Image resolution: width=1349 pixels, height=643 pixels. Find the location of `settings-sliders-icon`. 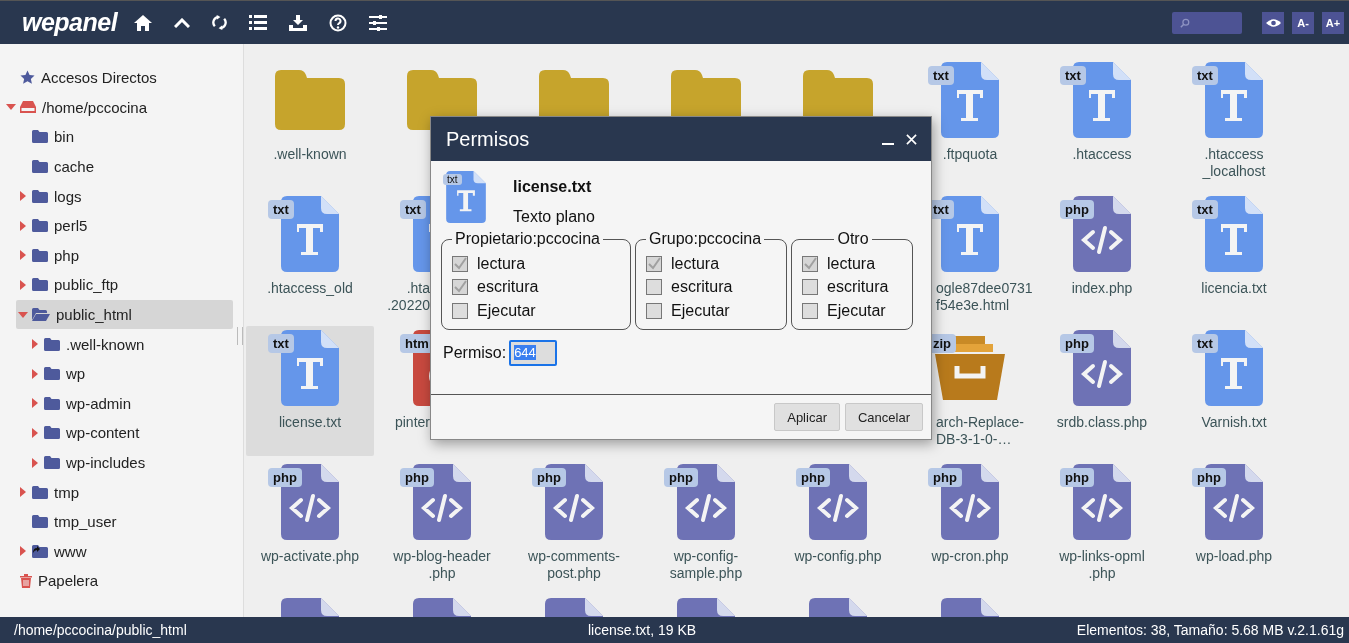

settings-sliders-icon is located at coordinates (378, 22).